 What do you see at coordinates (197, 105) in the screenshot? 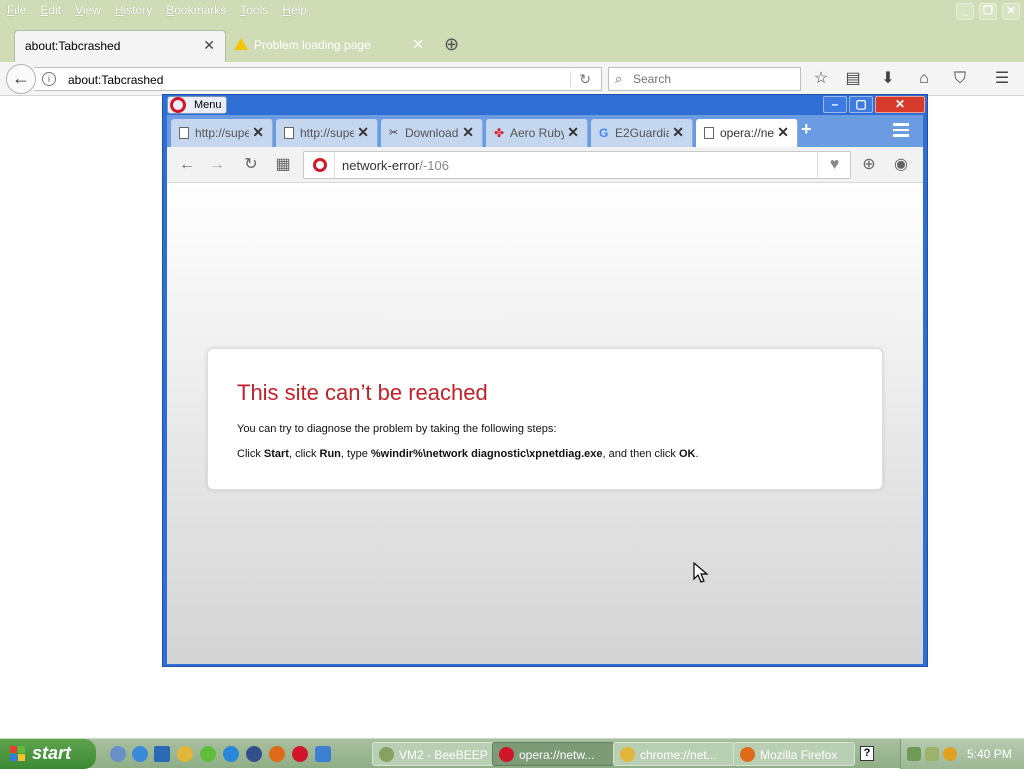
I see `opera-menu-button: Menu` at bounding box center [197, 105].